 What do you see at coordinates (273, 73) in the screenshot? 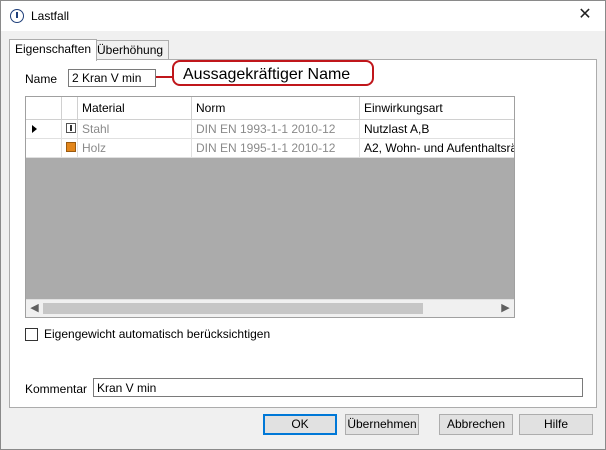
I see `callout-annotation: Aussagekräftiger Name` at bounding box center [273, 73].